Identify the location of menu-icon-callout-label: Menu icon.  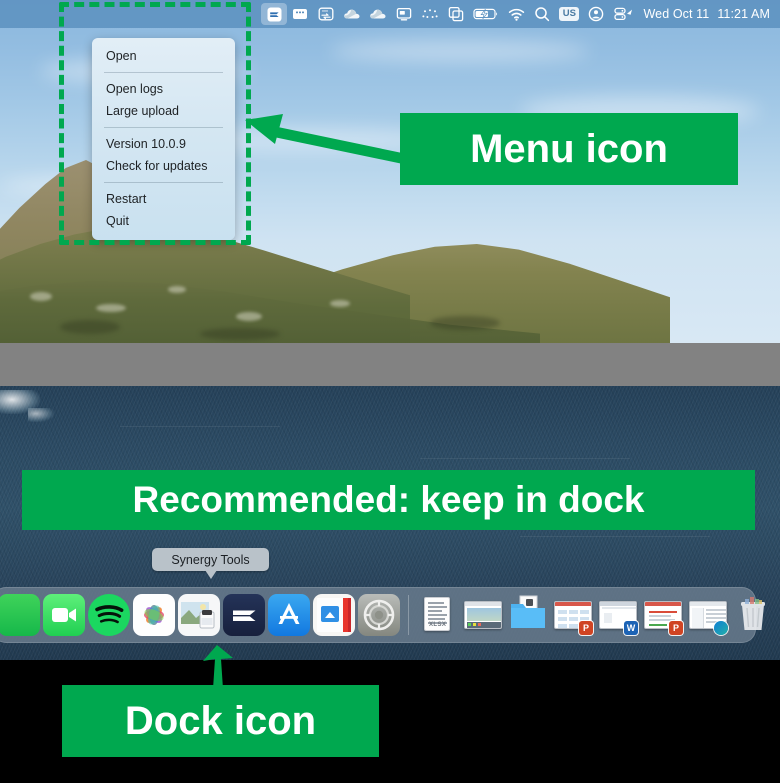
(569, 149).